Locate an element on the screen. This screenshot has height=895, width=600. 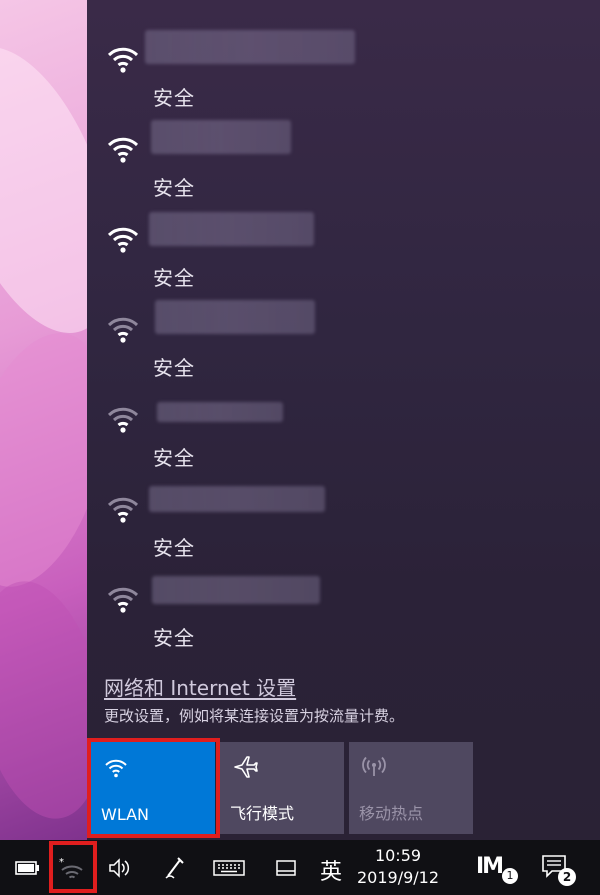
pen-workspace-icon is located at coordinates (174, 868).